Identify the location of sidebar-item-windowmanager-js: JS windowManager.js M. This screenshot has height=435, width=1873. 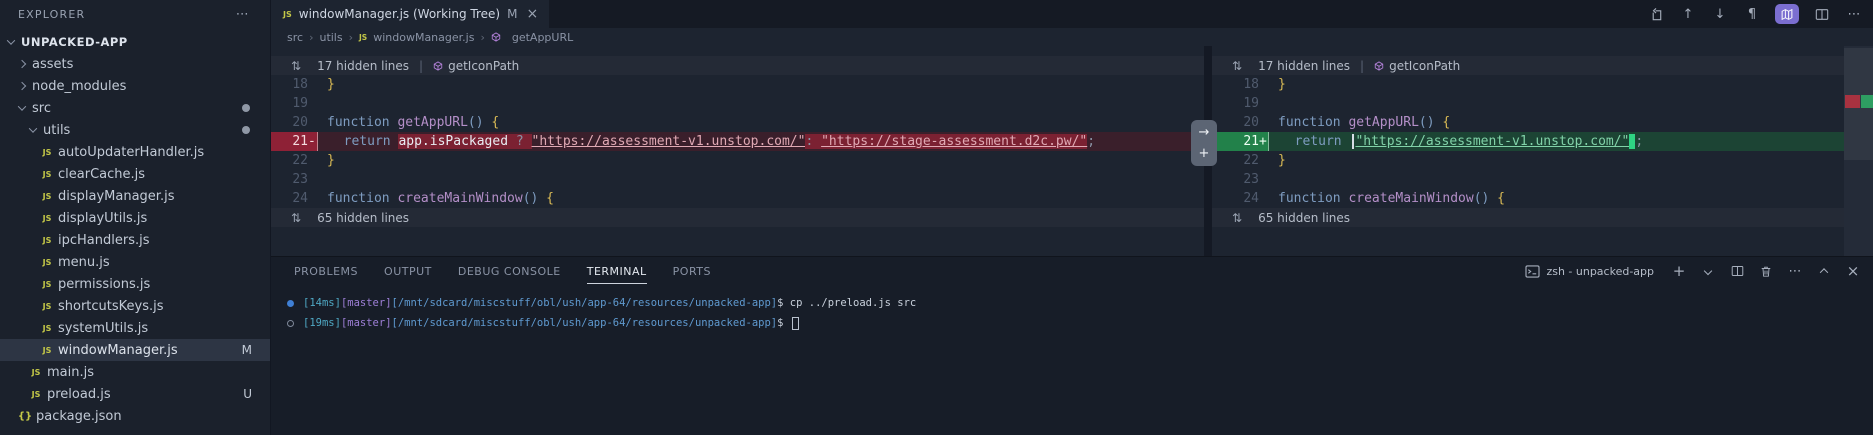
(135, 350).